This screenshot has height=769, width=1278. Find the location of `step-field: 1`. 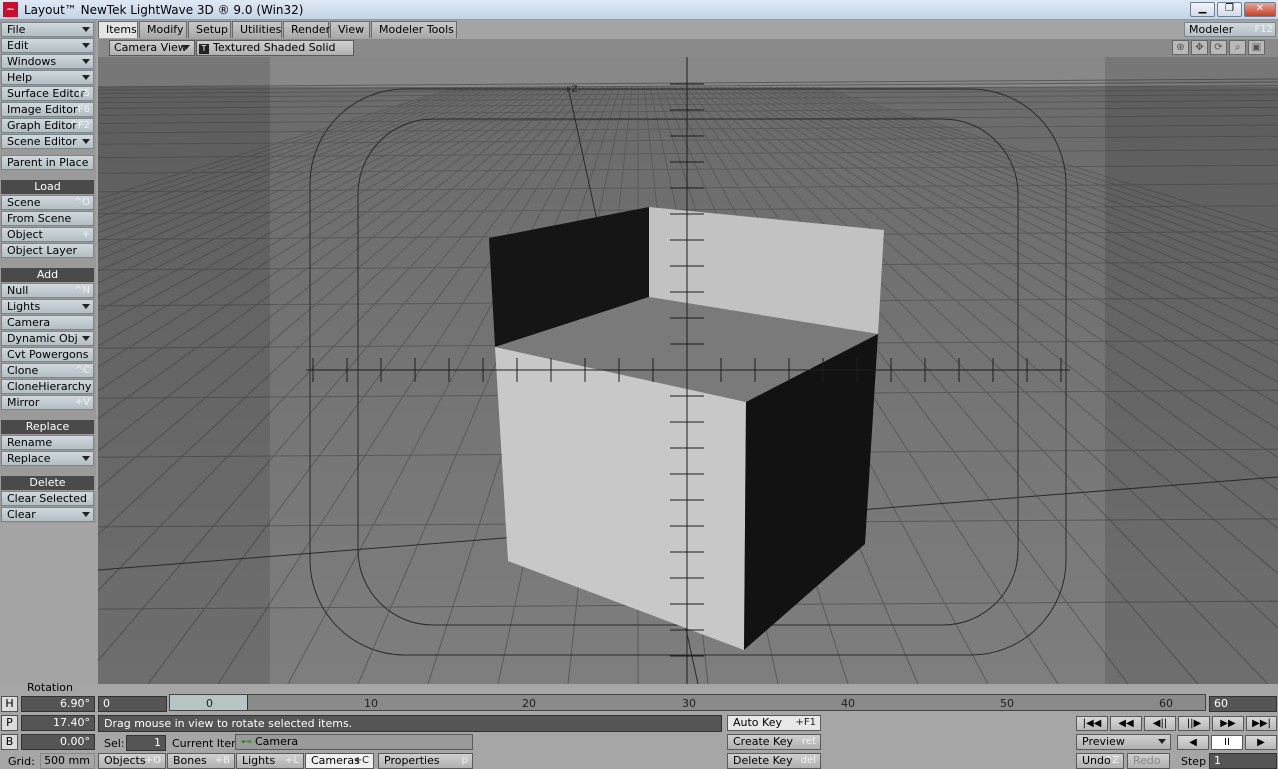

step-field: 1 is located at coordinates (1243, 761).